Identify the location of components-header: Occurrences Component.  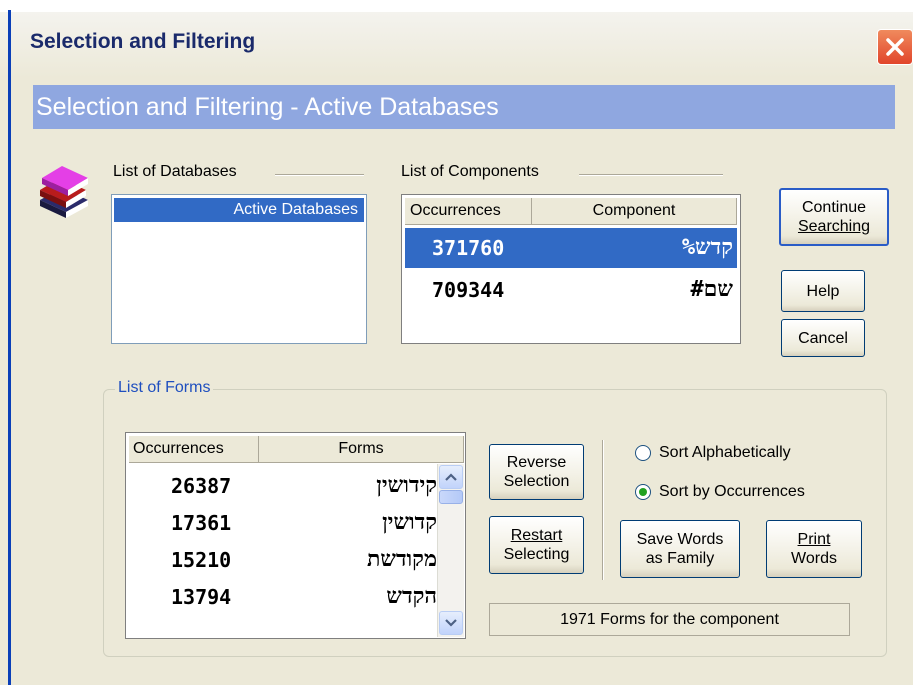
(571, 211).